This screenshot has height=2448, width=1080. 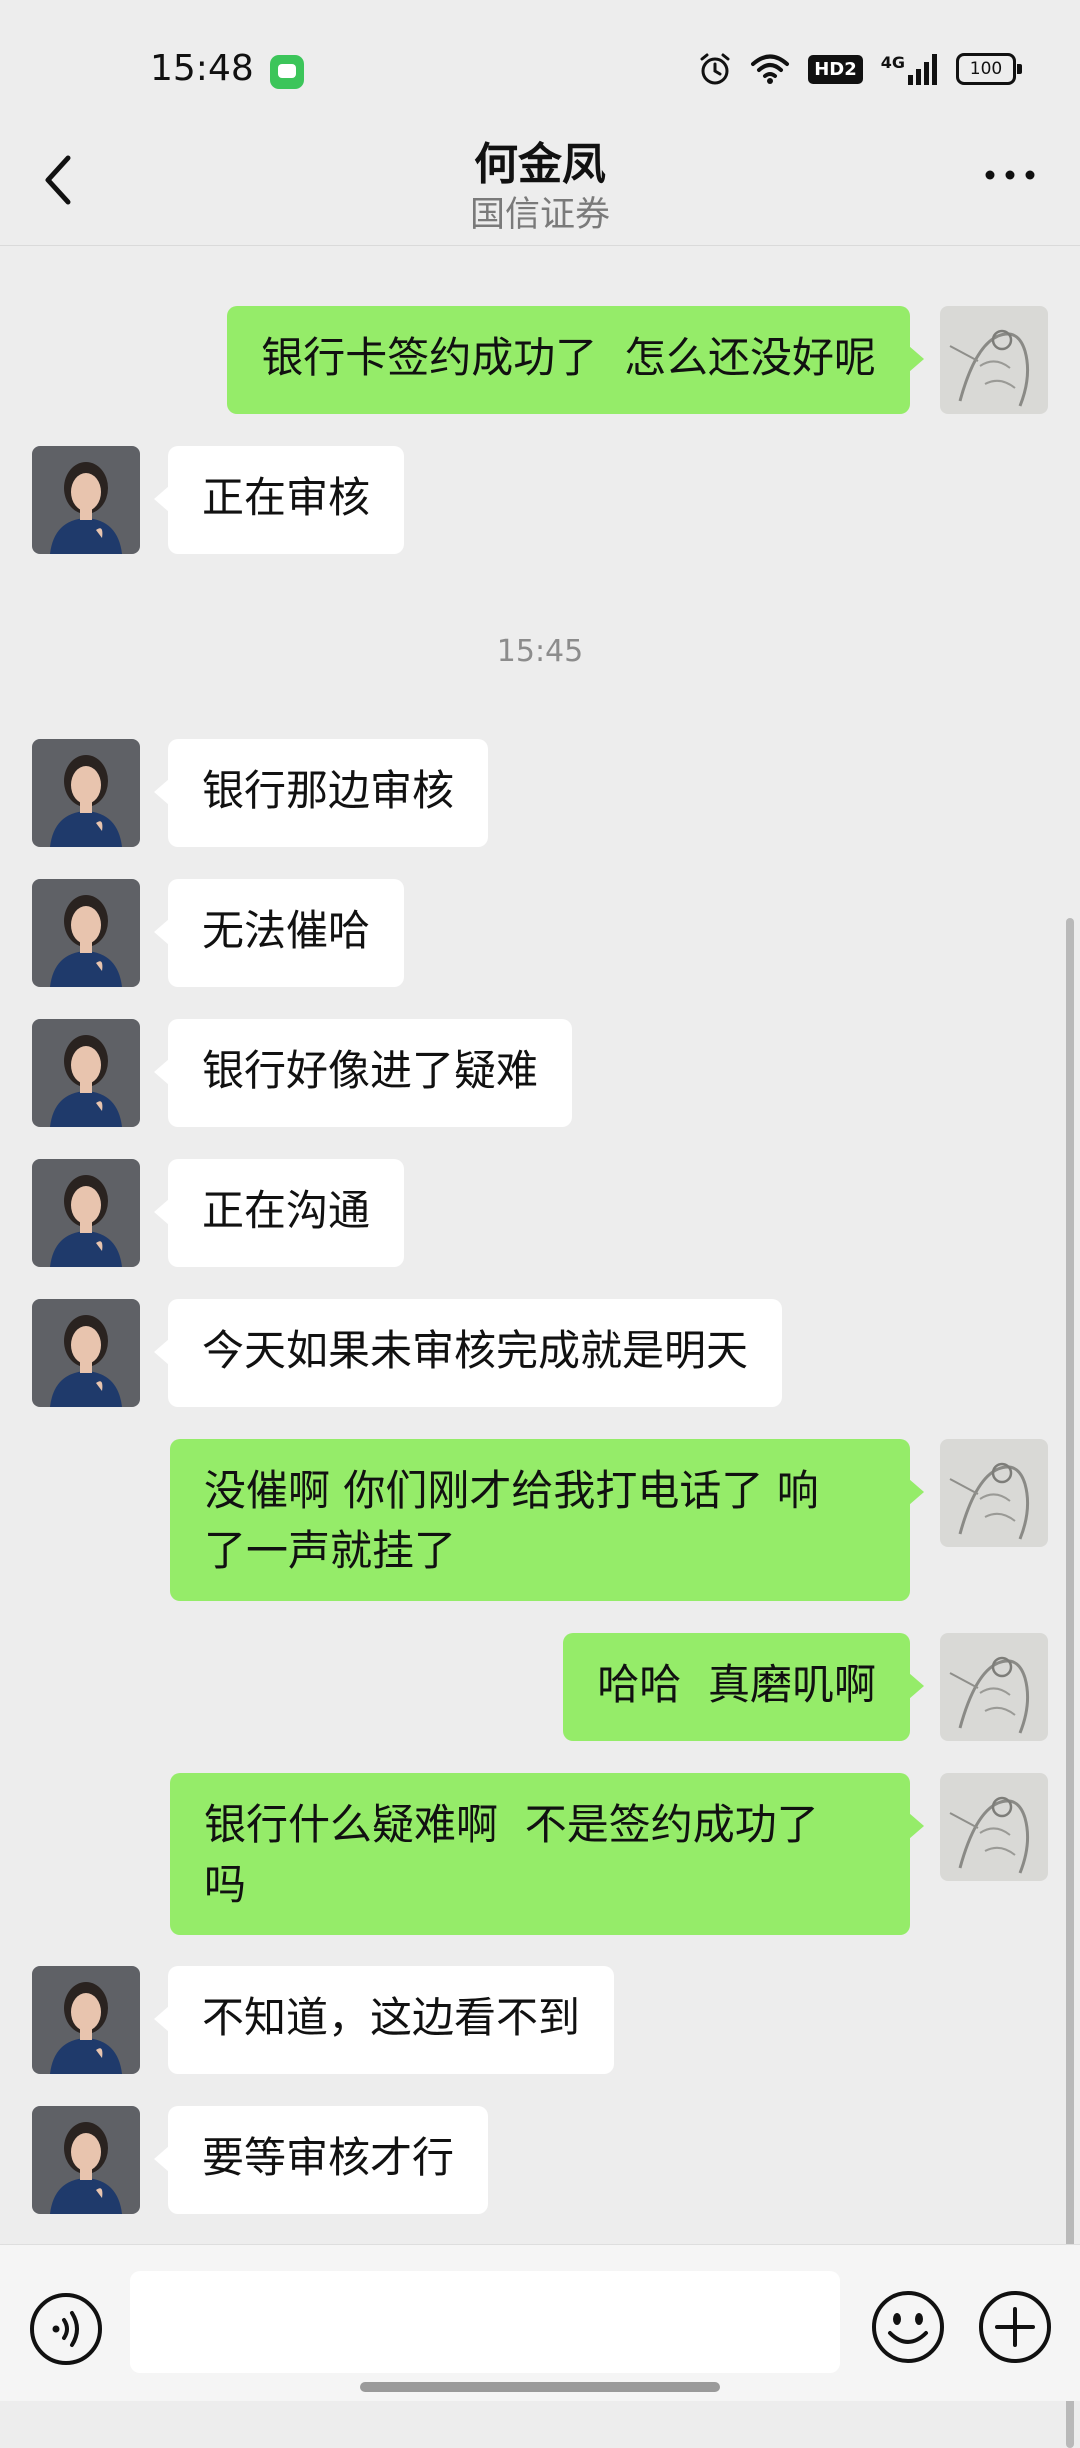 What do you see at coordinates (989, 69) in the screenshot?
I see `battery-icon: 100` at bounding box center [989, 69].